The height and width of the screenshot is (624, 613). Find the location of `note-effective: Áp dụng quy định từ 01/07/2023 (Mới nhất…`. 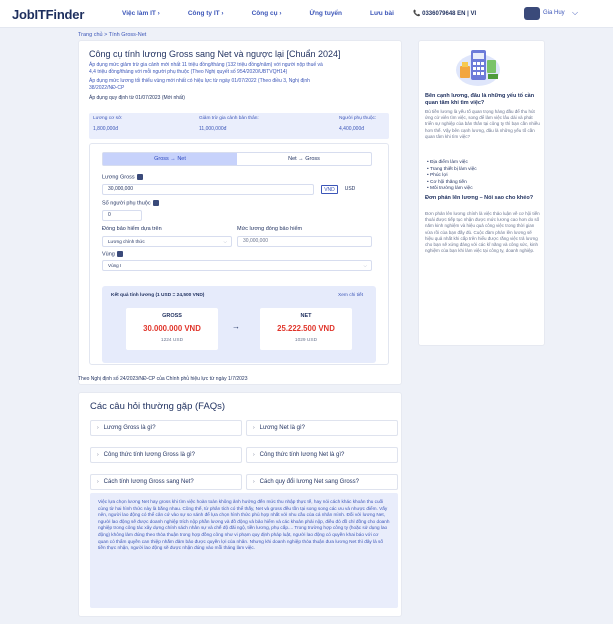

note-effective: Áp dụng quy định từ 01/07/2023 (Mới nhất… is located at coordinates (137, 98).